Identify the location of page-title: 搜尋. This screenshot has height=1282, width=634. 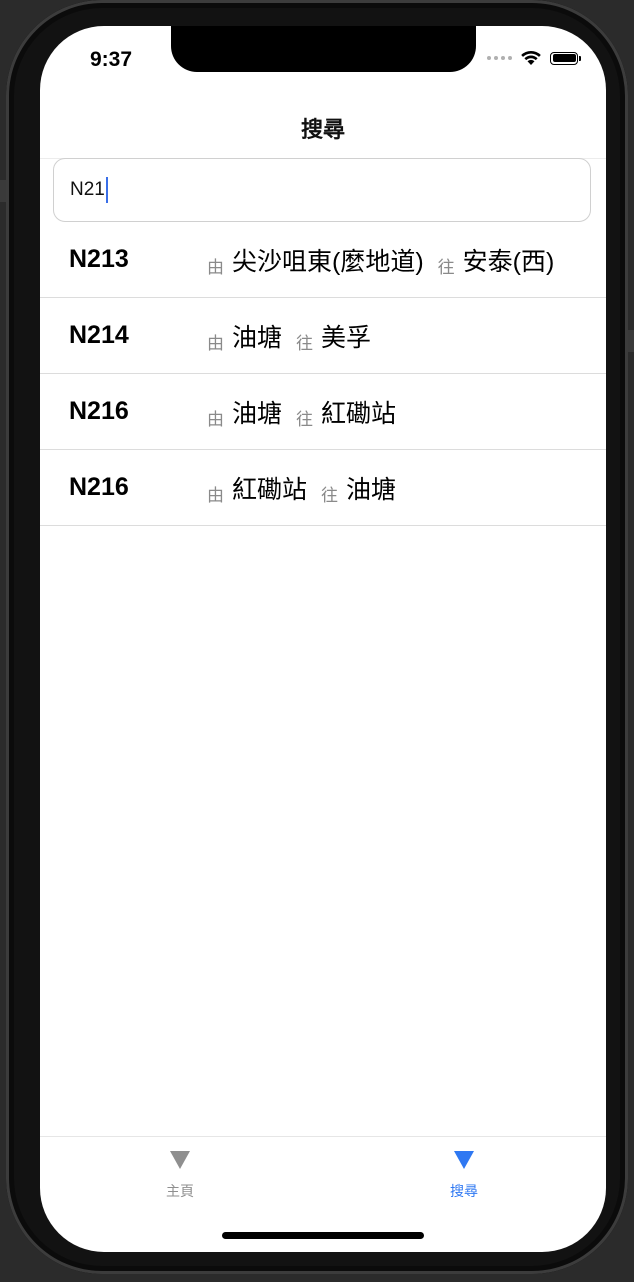
(322, 129).